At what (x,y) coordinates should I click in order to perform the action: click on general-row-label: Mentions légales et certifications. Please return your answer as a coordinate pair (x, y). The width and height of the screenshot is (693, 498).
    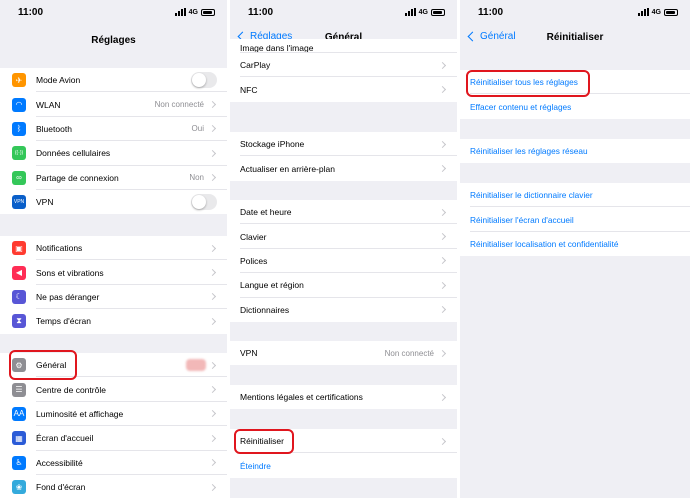
    Looking at the image, I should click on (301, 397).